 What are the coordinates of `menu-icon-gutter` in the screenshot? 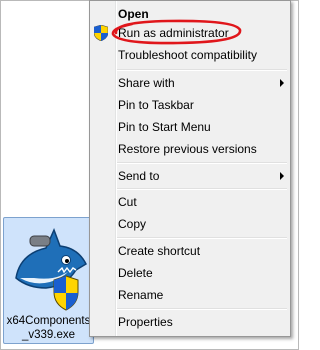 It's located at (116, 168).